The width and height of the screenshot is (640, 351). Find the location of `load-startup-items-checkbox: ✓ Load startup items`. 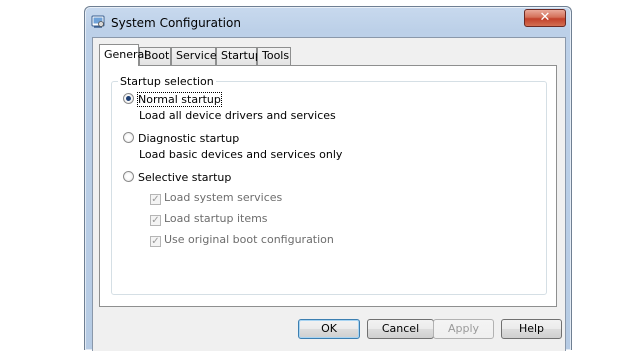

load-startup-items-checkbox: ✓ Load startup items is located at coordinates (209, 219).